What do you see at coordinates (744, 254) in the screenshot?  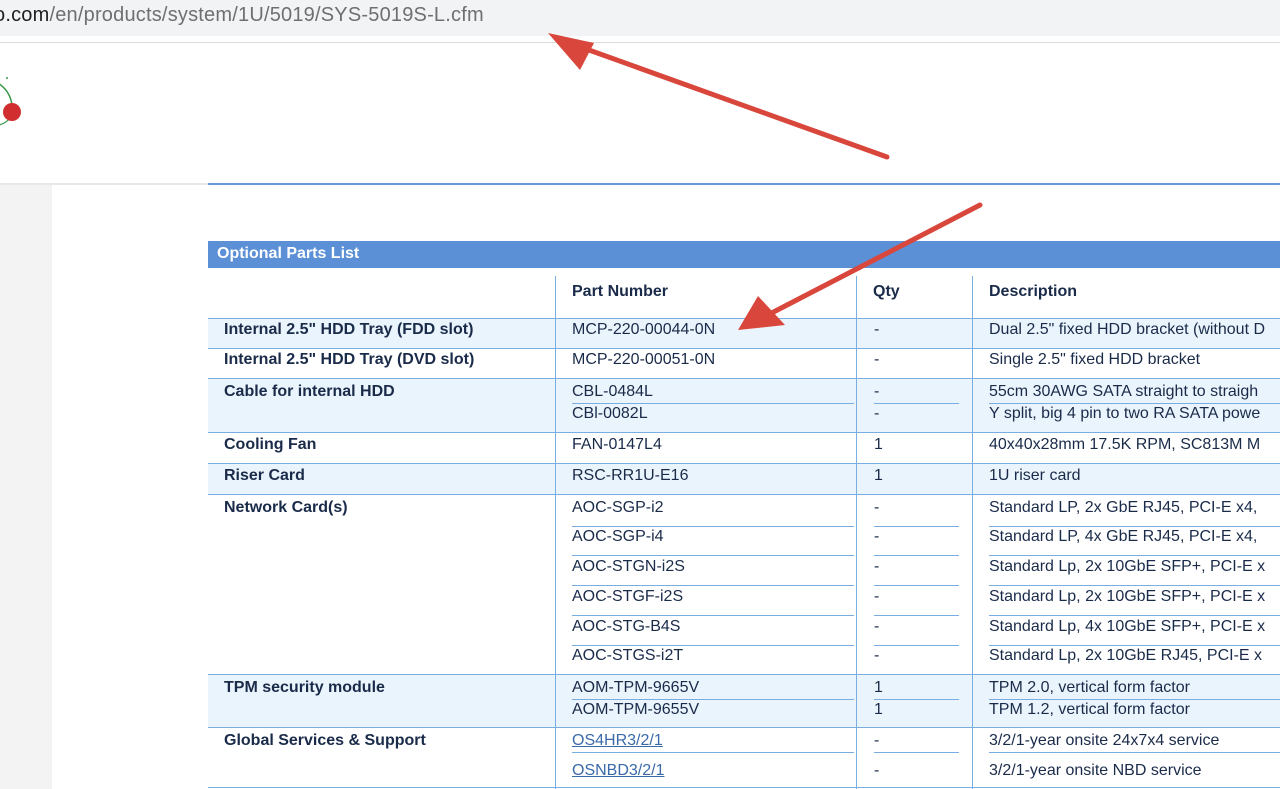 I see `optional-parts-header-bar: Optional Parts List` at bounding box center [744, 254].